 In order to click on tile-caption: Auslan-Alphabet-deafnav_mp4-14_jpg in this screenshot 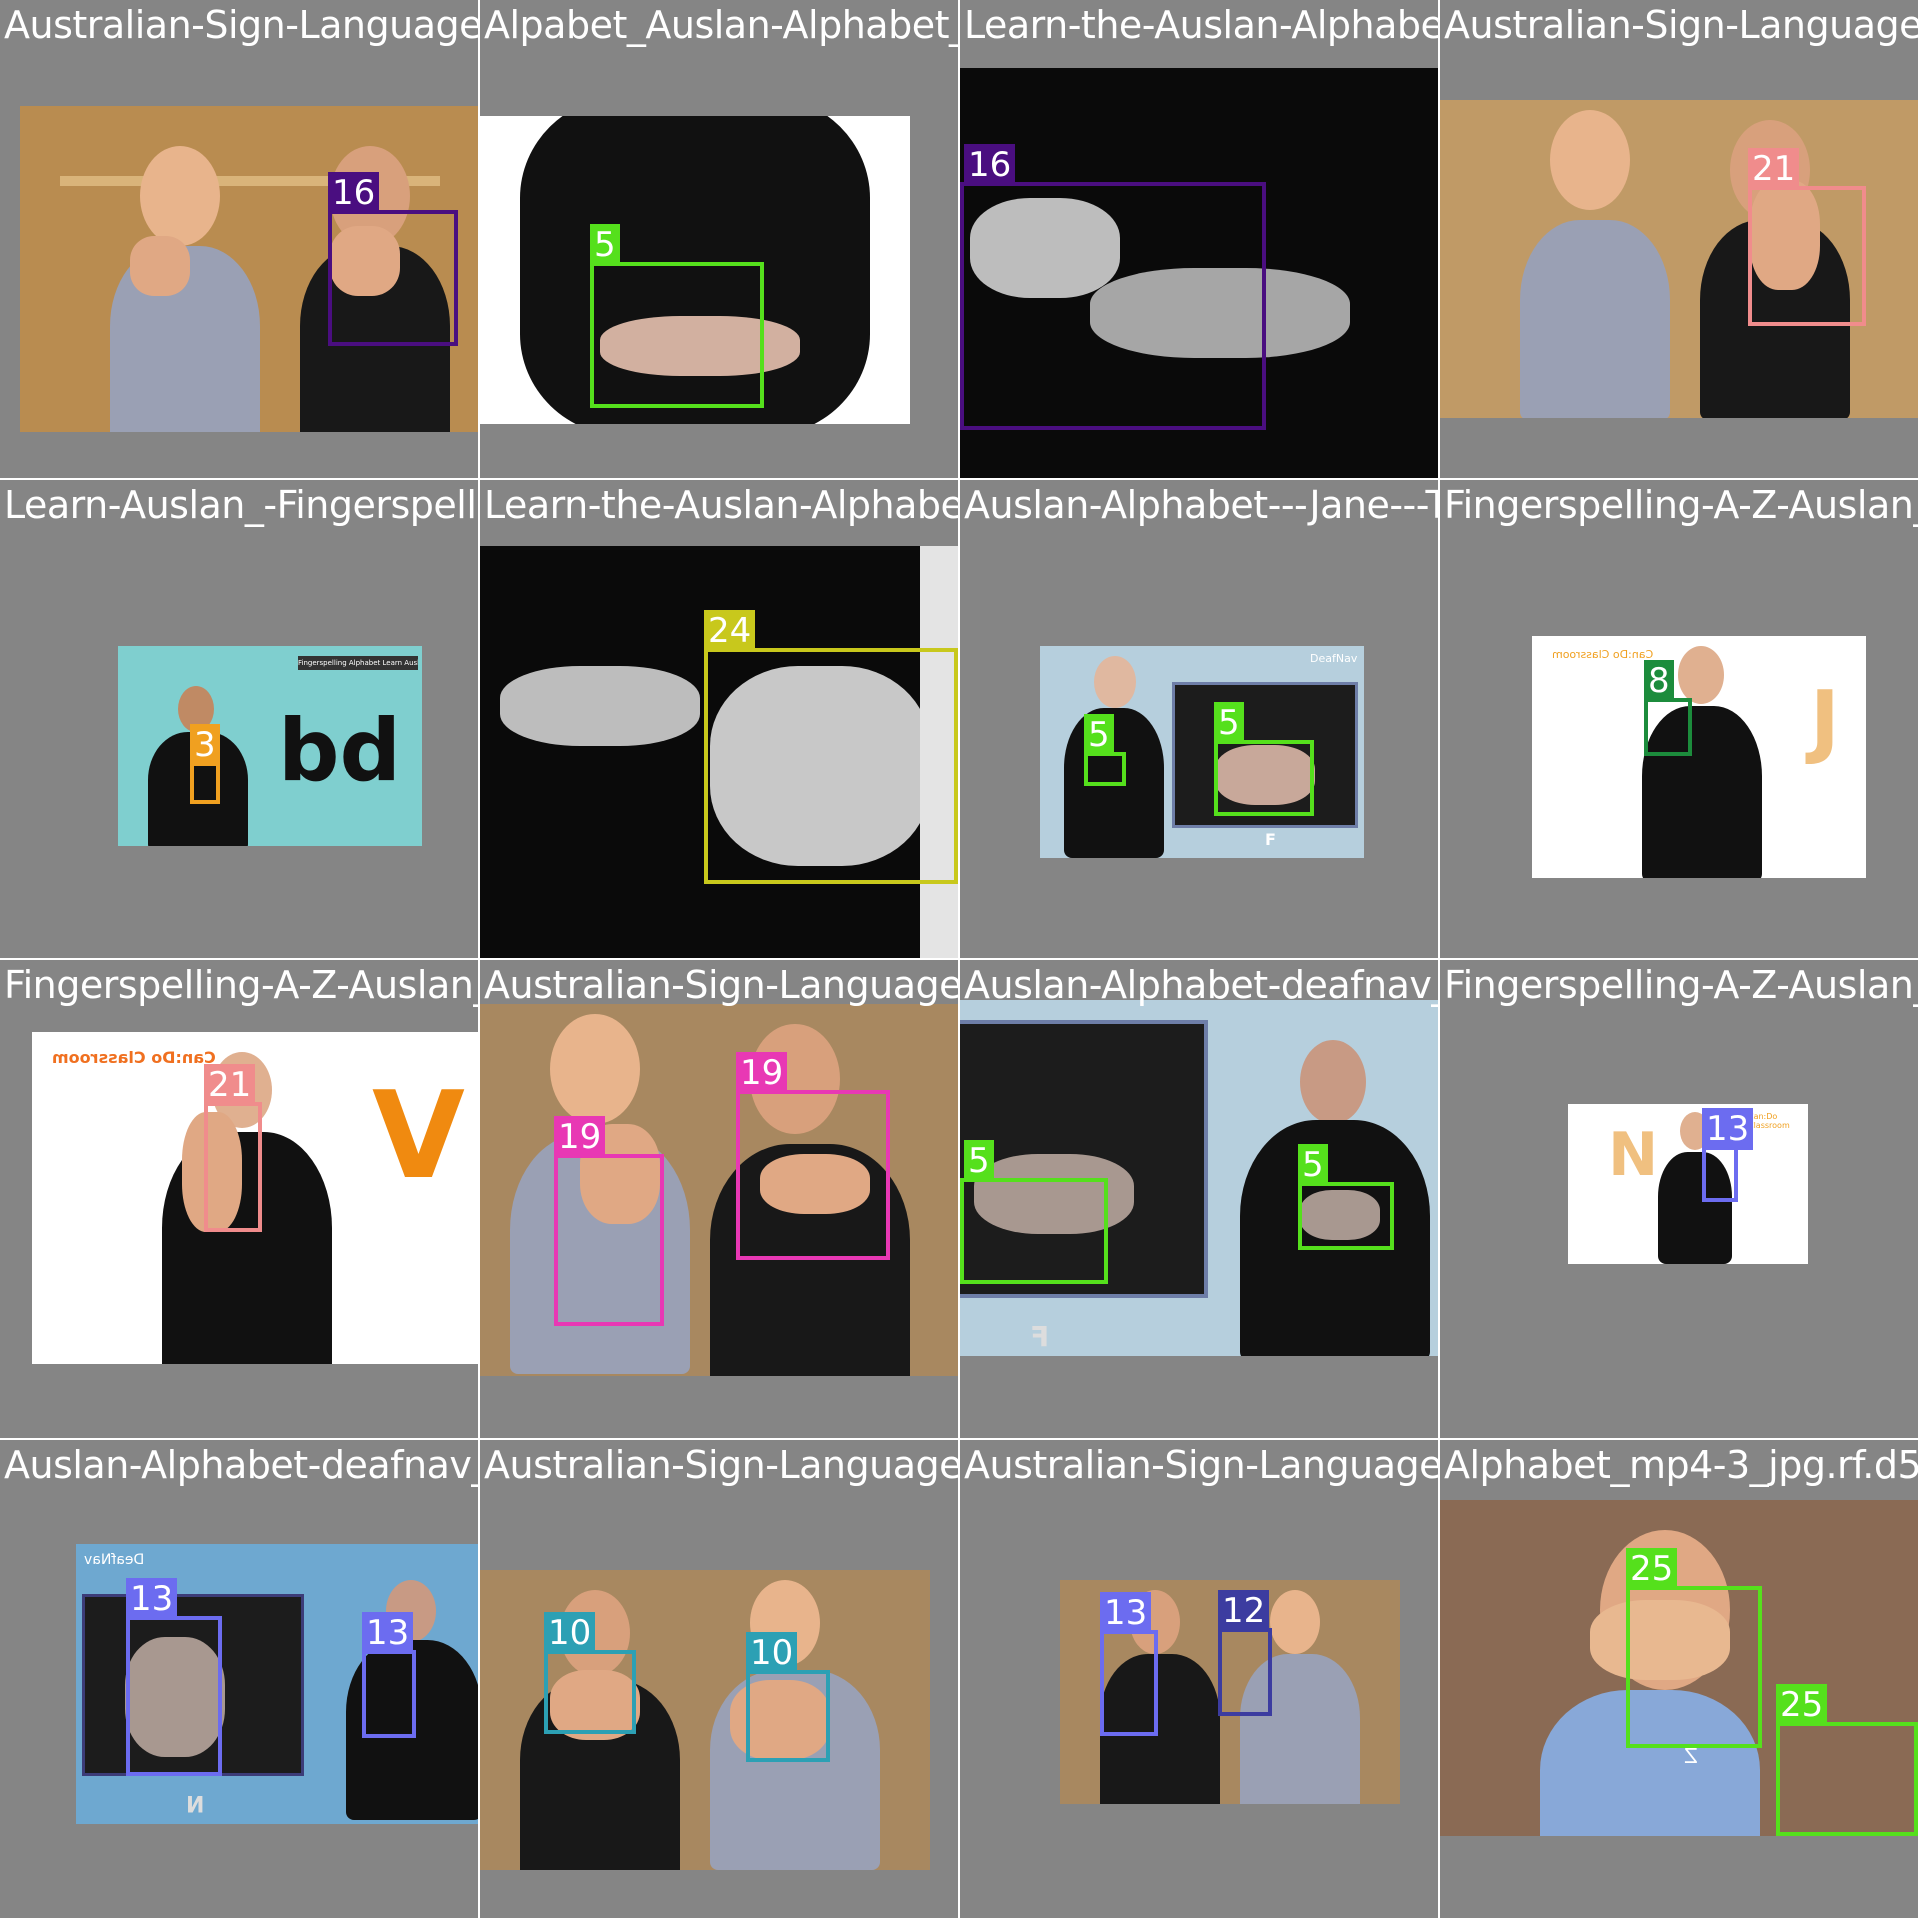, I will do `click(1201, 985)`.